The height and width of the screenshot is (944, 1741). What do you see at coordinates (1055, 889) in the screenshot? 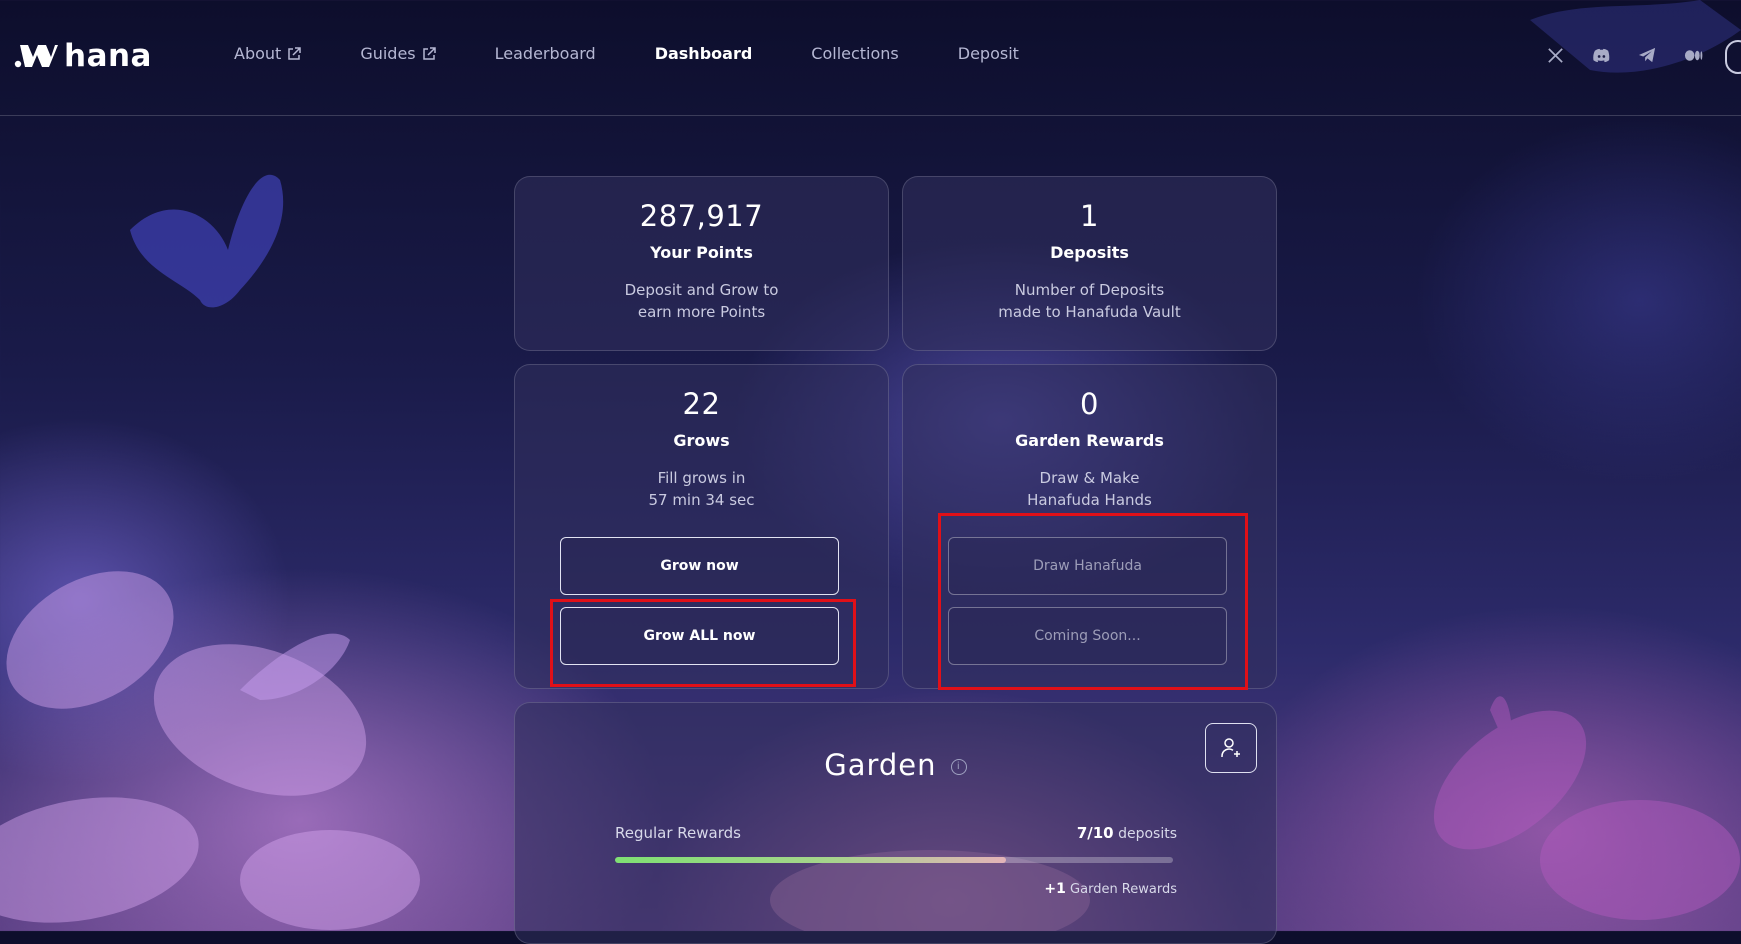
I see `reward-amount: +1` at bounding box center [1055, 889].